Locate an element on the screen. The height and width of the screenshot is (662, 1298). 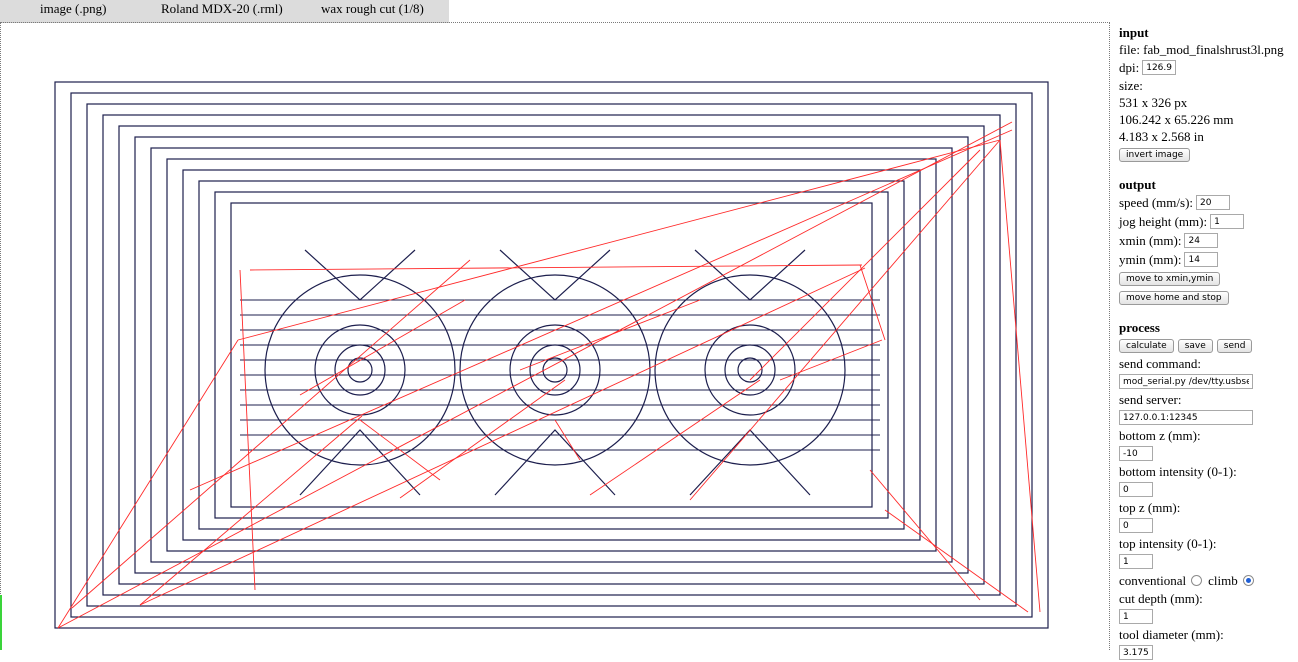
send-command-label: send command: is located at coordinates (1160, 363).